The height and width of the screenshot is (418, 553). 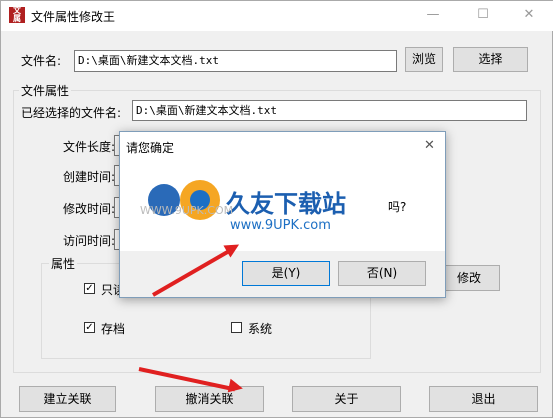 I want to click on readonly-checkbox: ✓, so click(x=89, y=288).